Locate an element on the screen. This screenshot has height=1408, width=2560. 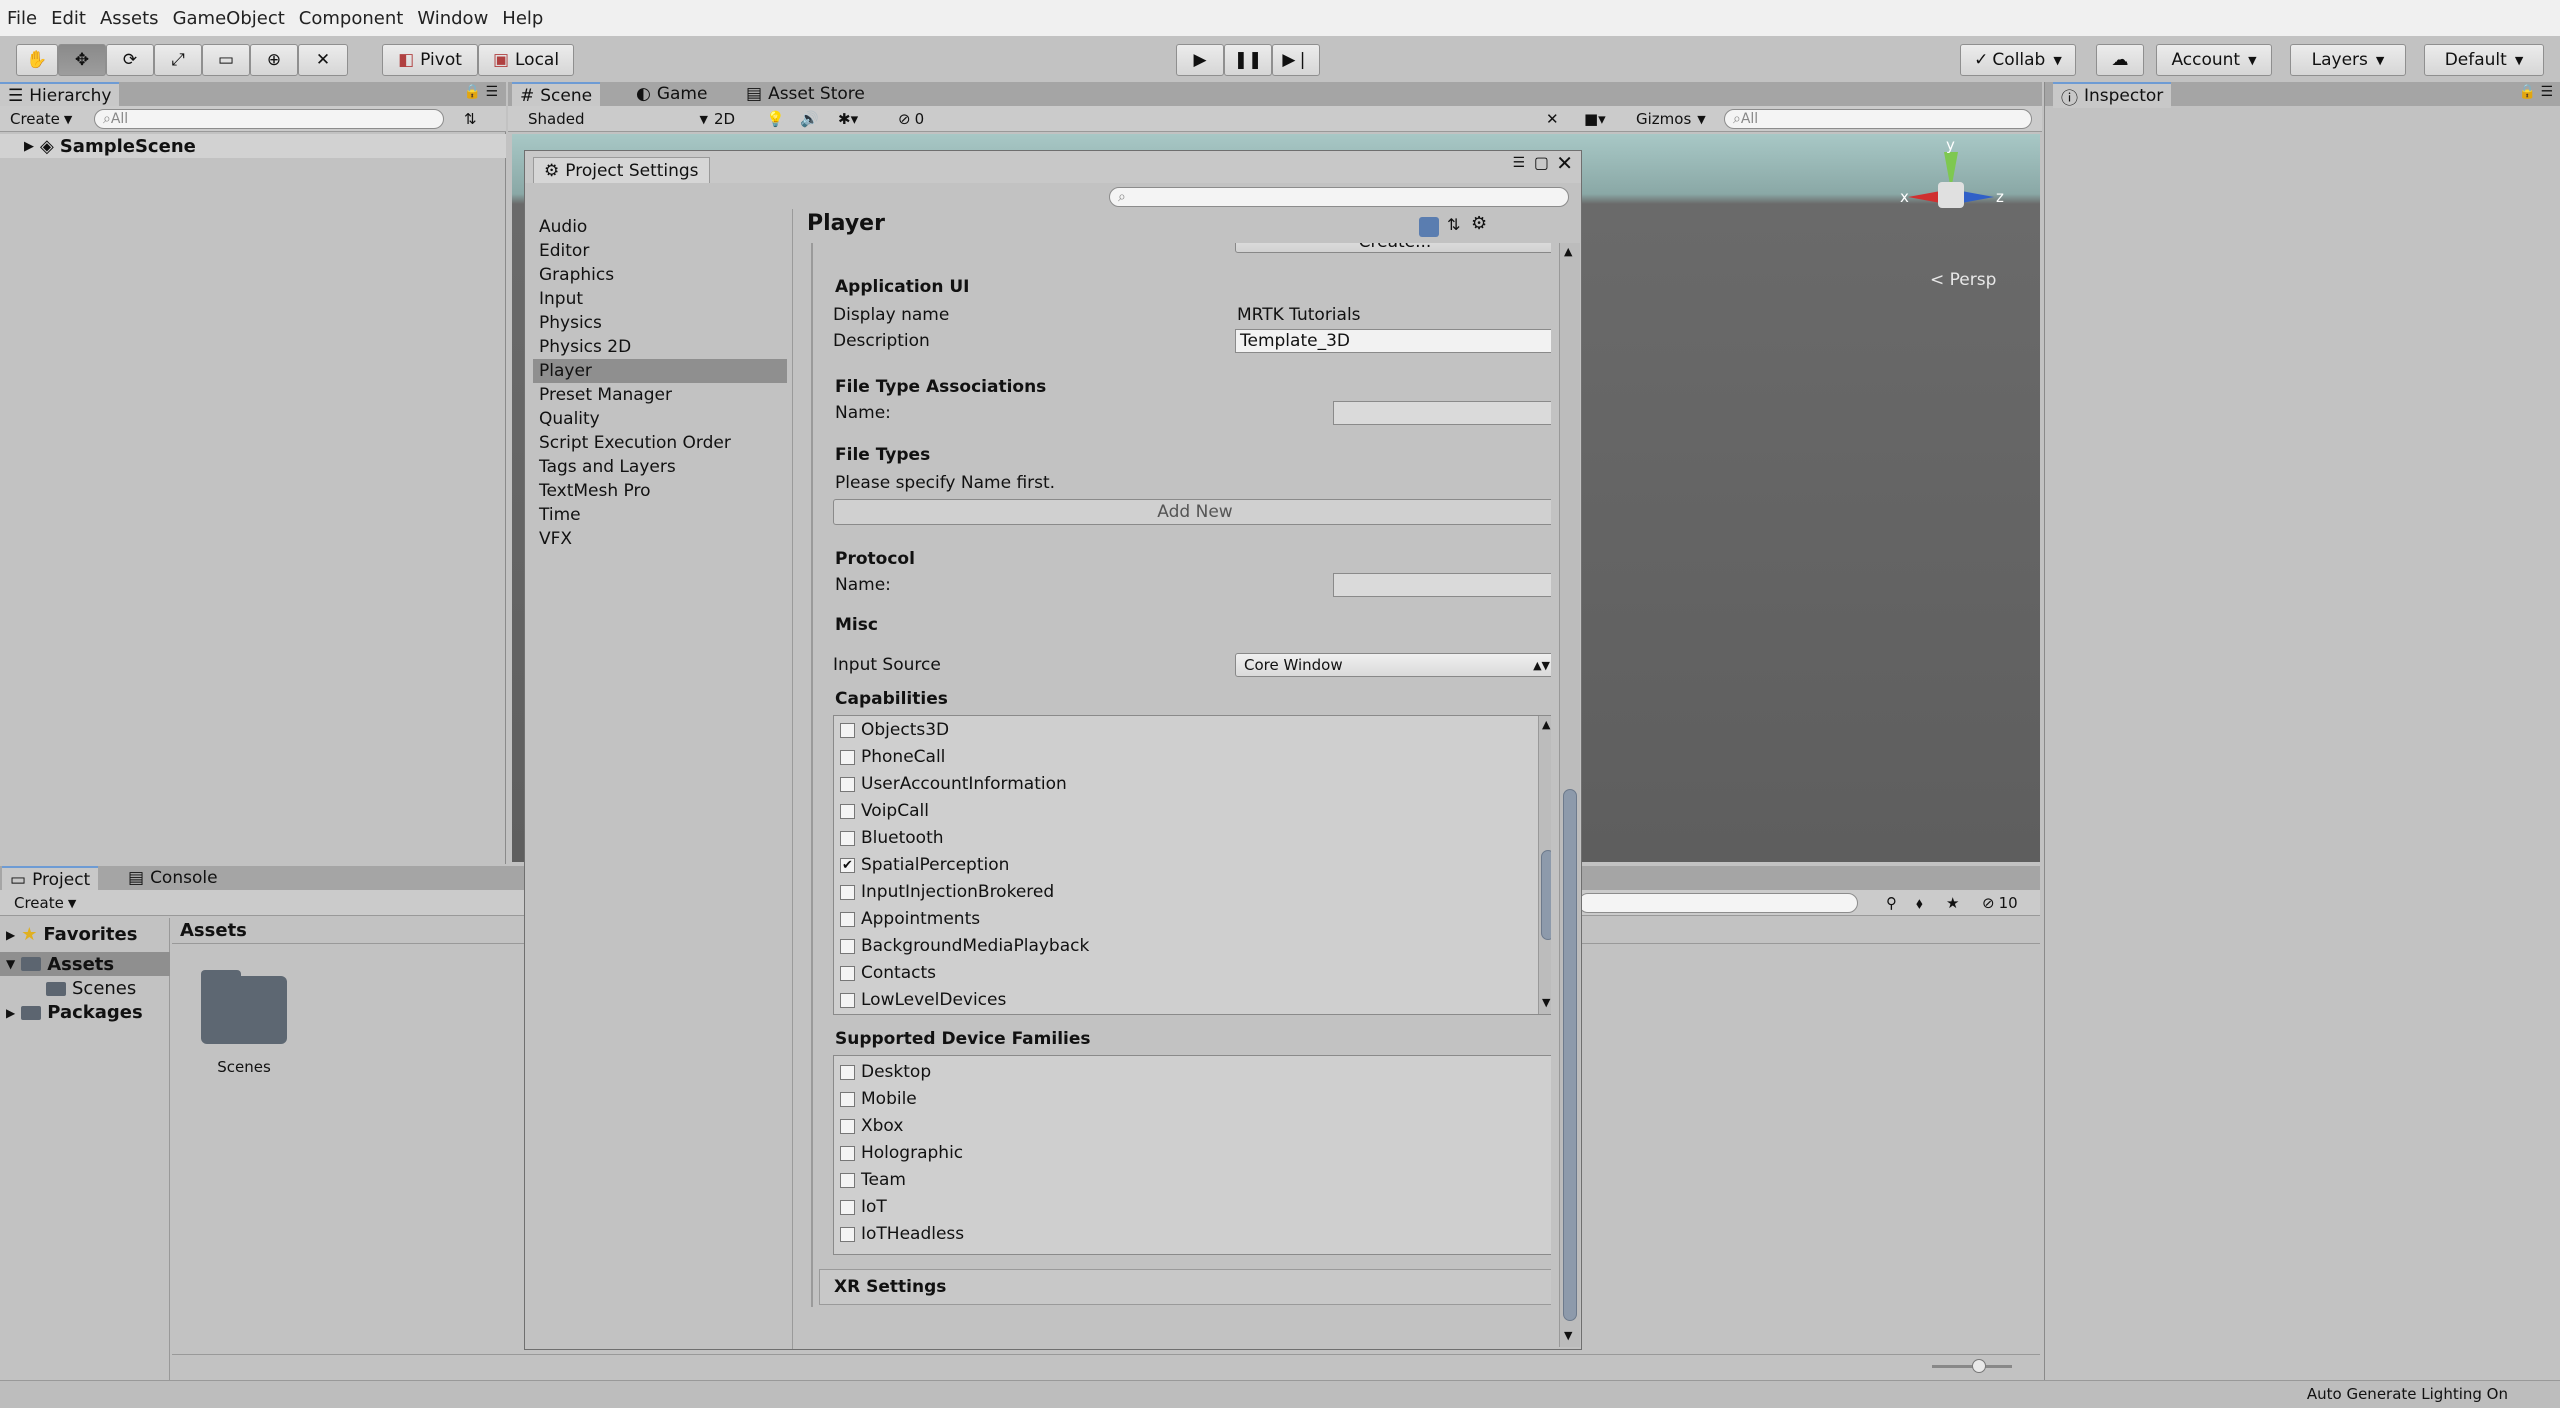
scroll-up-icon: ▲ is located at coordinates (1546, 724).